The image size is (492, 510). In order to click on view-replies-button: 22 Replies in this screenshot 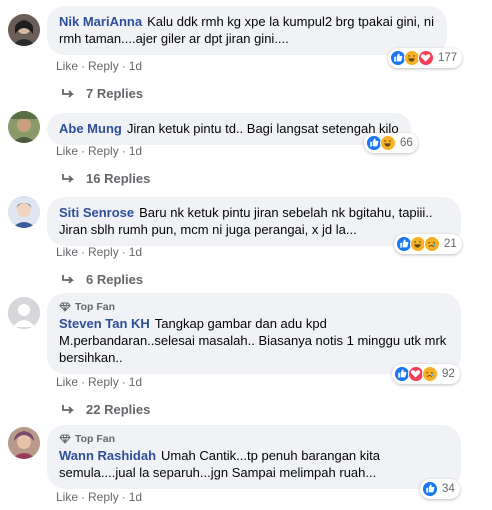, I will do `click(106, 409)`.